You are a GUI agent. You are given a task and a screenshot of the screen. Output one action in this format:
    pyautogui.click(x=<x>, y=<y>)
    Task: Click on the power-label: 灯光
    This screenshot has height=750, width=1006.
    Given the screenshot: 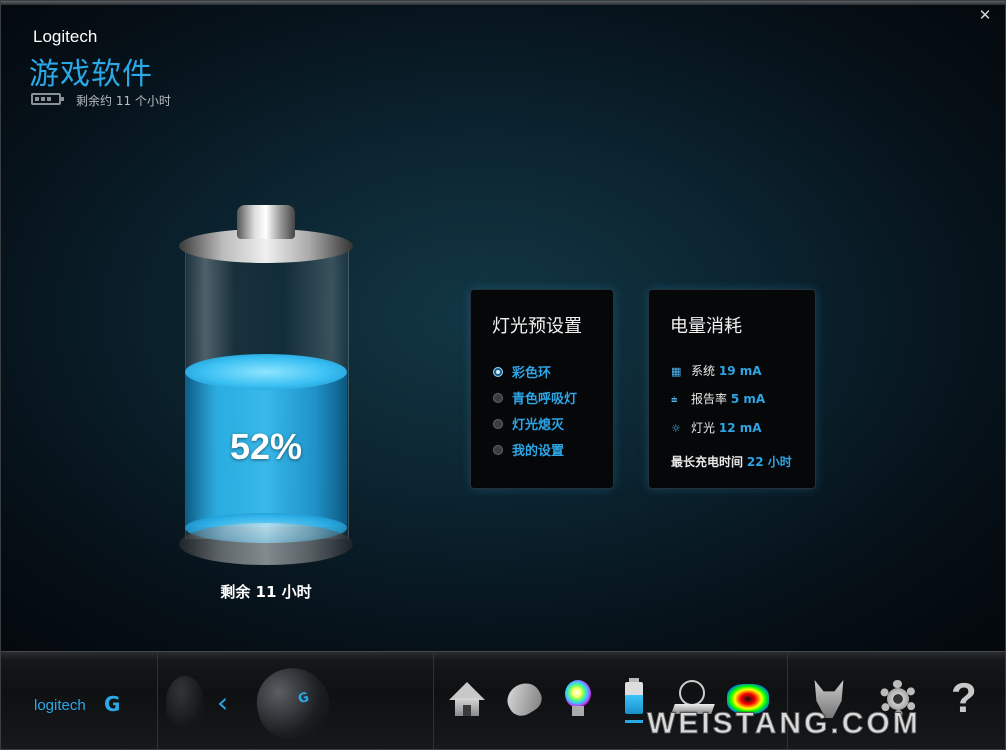 What is the action you would take?
    pyautogui.click(x=703, y=428)
    